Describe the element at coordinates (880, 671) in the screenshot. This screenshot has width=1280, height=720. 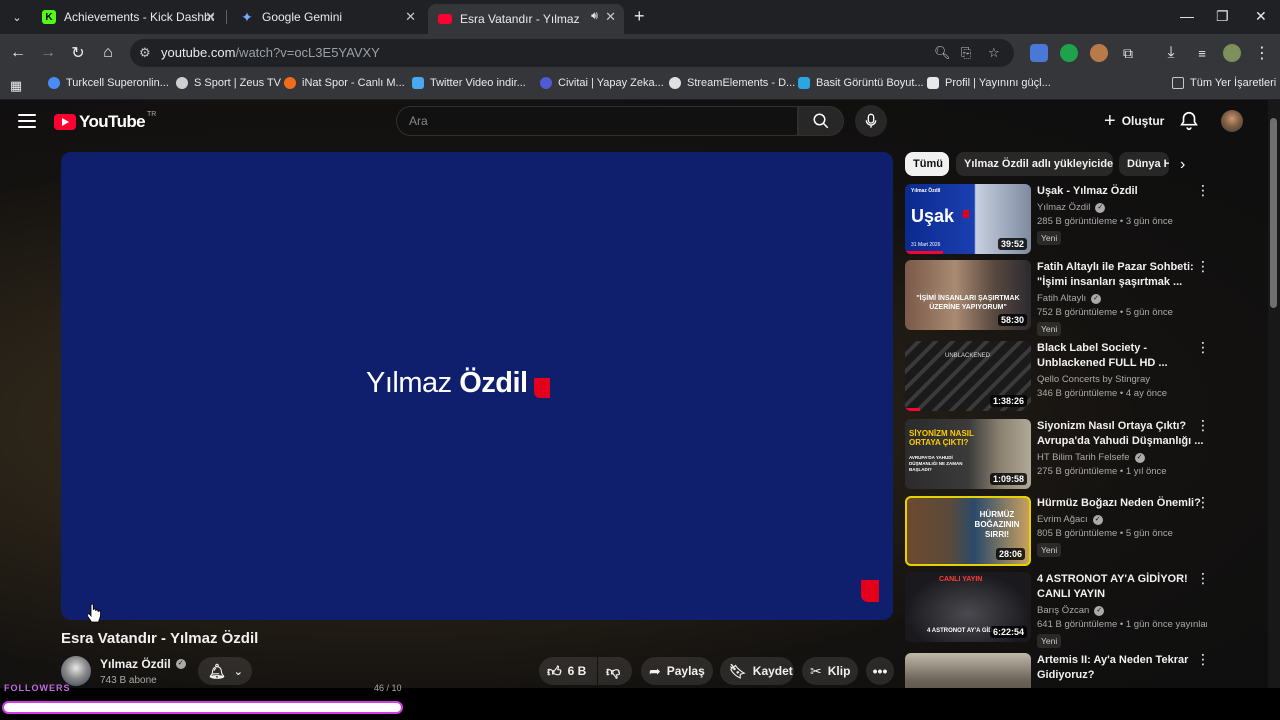
I see `more-actions-button: •••` at that location.